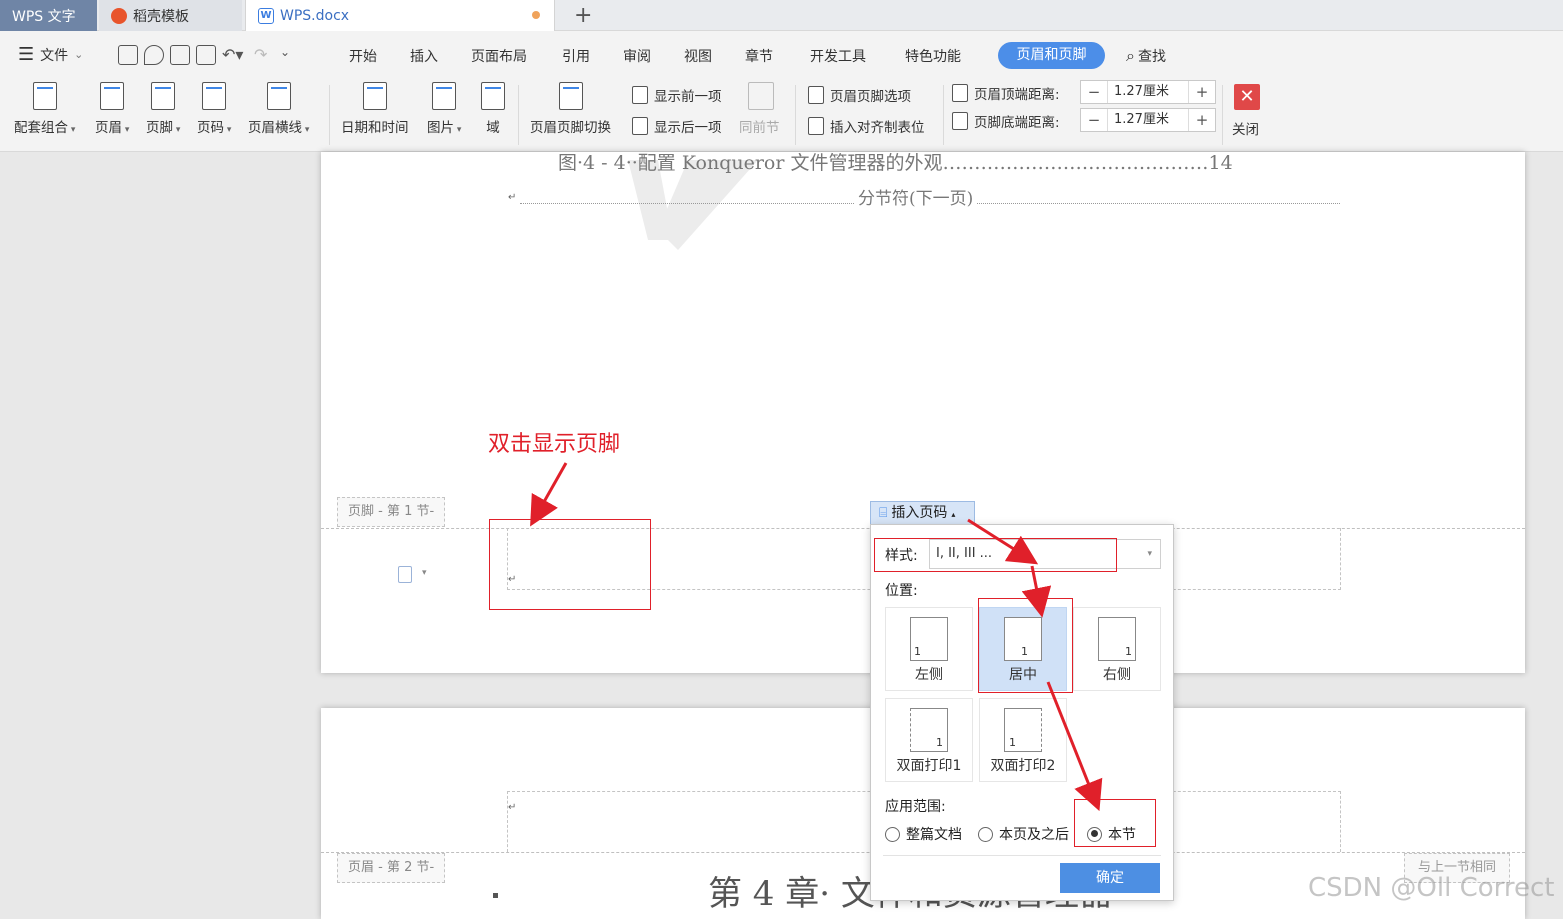 Image resolution: width=1563 pixels, height=919 pixels. I want to click on header-line-label: 页眉横线, so click(278, 126).